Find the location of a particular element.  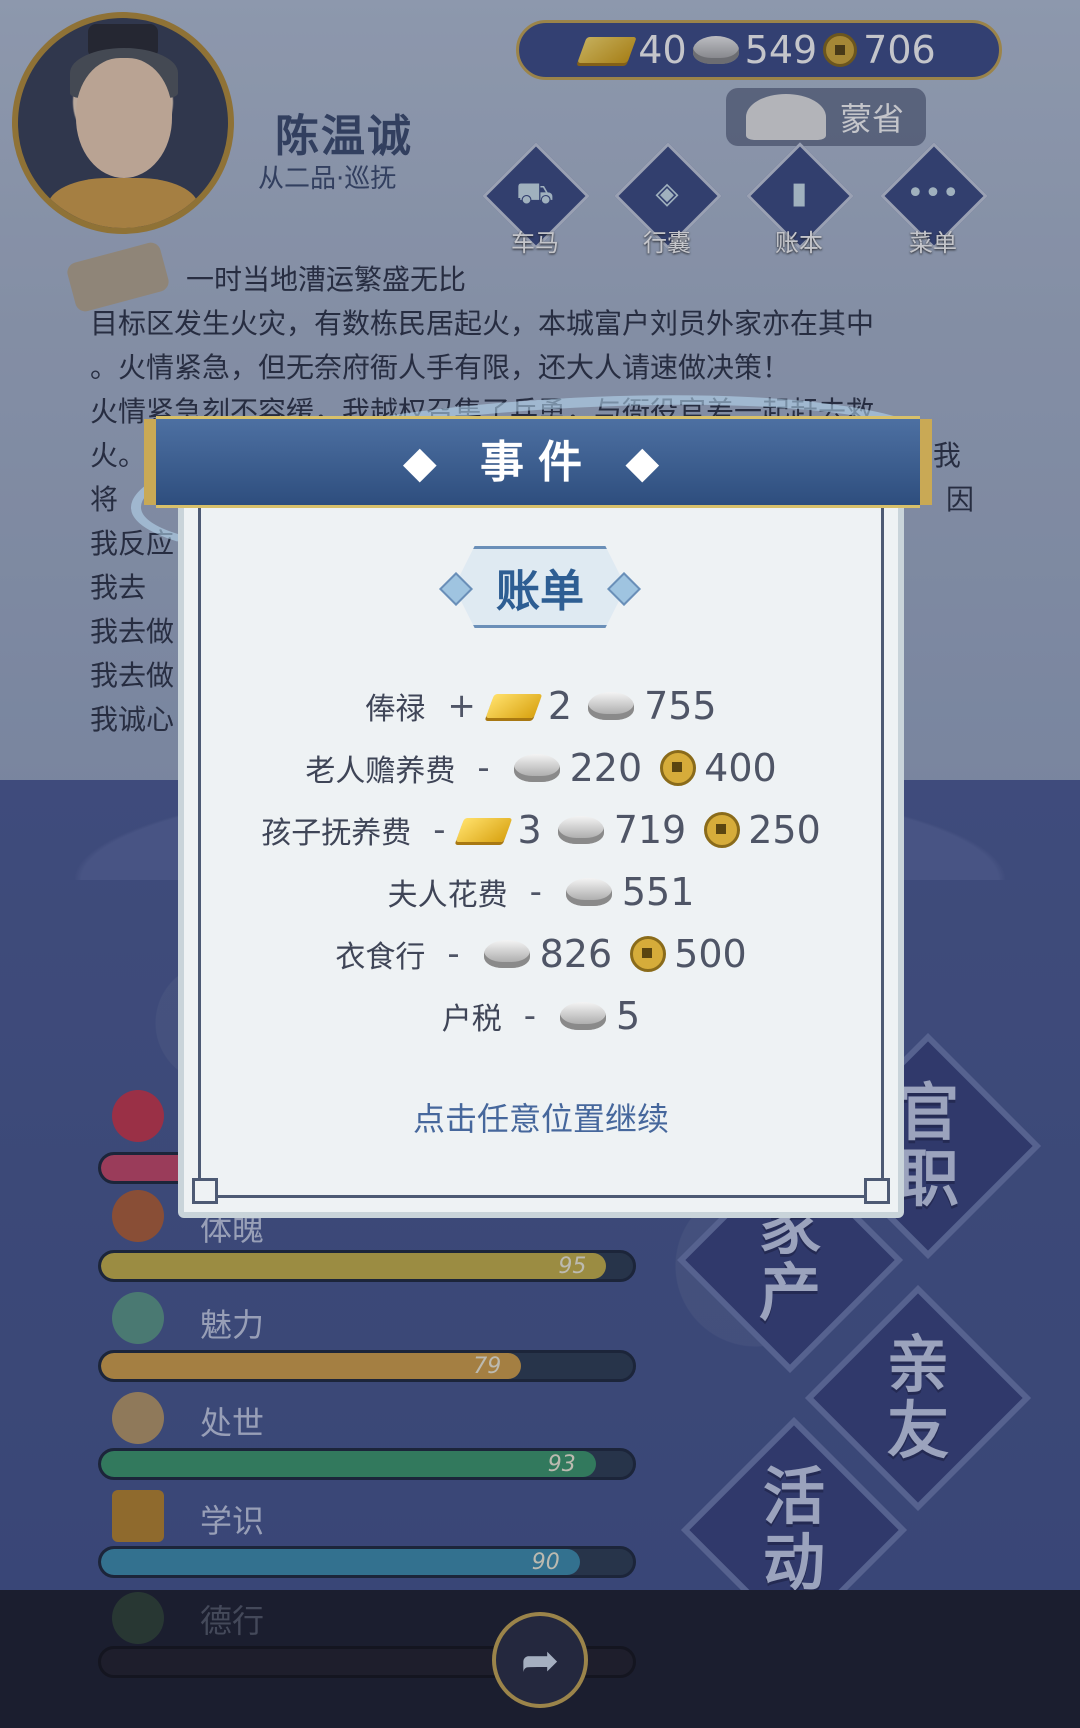

continue-hint: 点击任意位置继续 is located at coordinates (541, 1117).